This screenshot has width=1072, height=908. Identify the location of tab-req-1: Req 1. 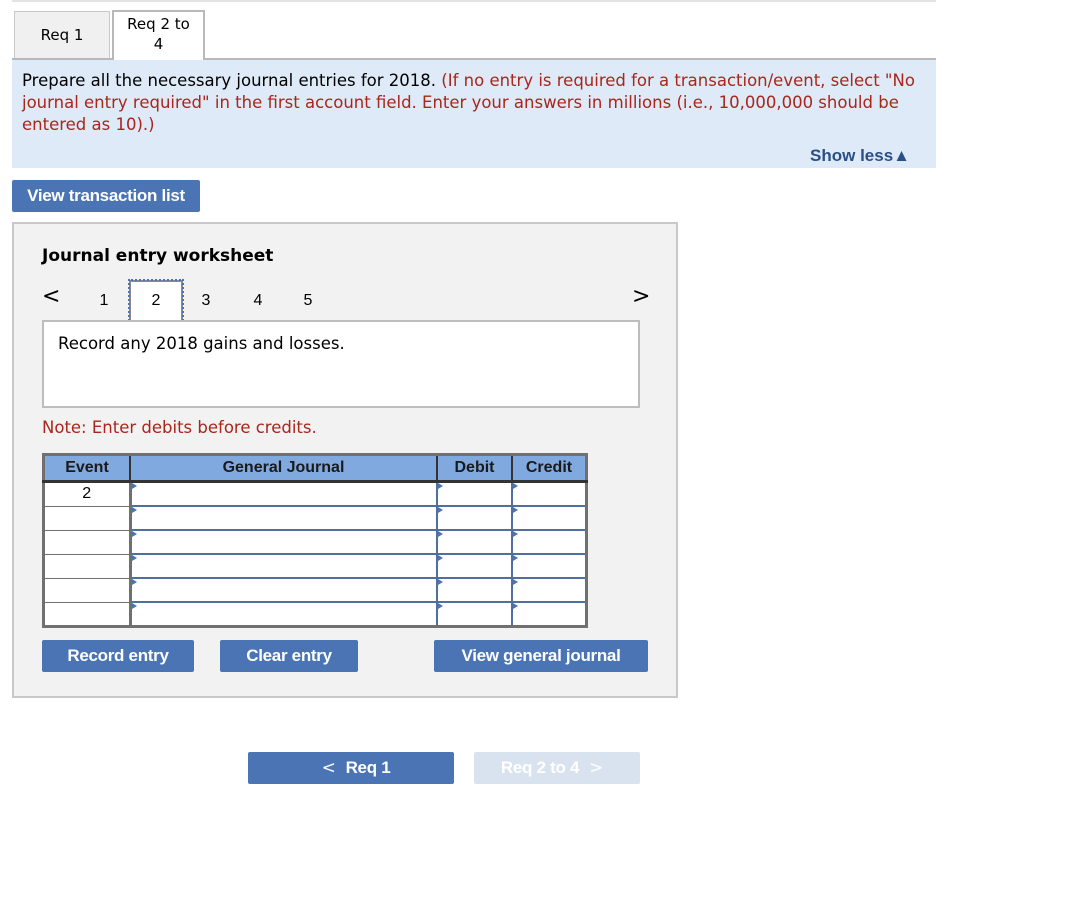
(62, 34).